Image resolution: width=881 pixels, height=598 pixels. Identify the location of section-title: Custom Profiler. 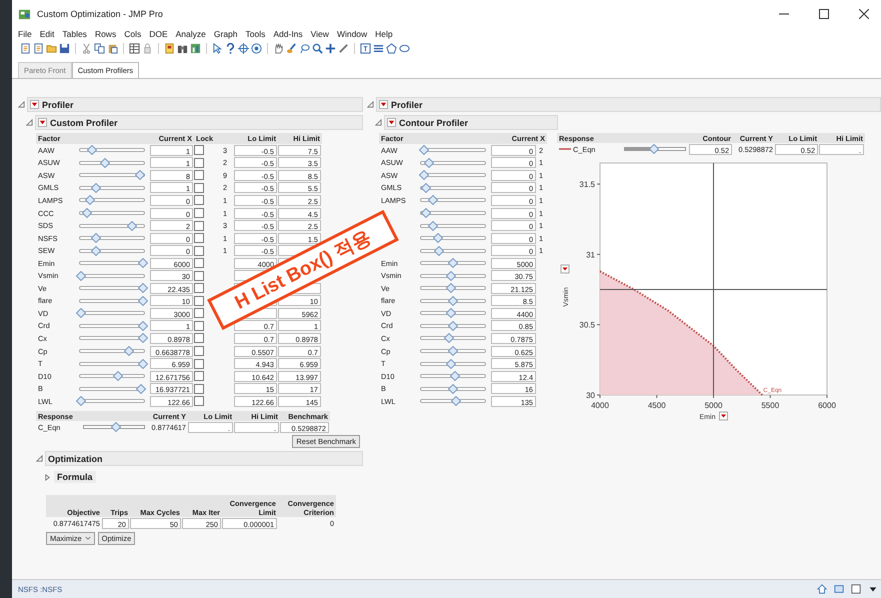
(84, 123).